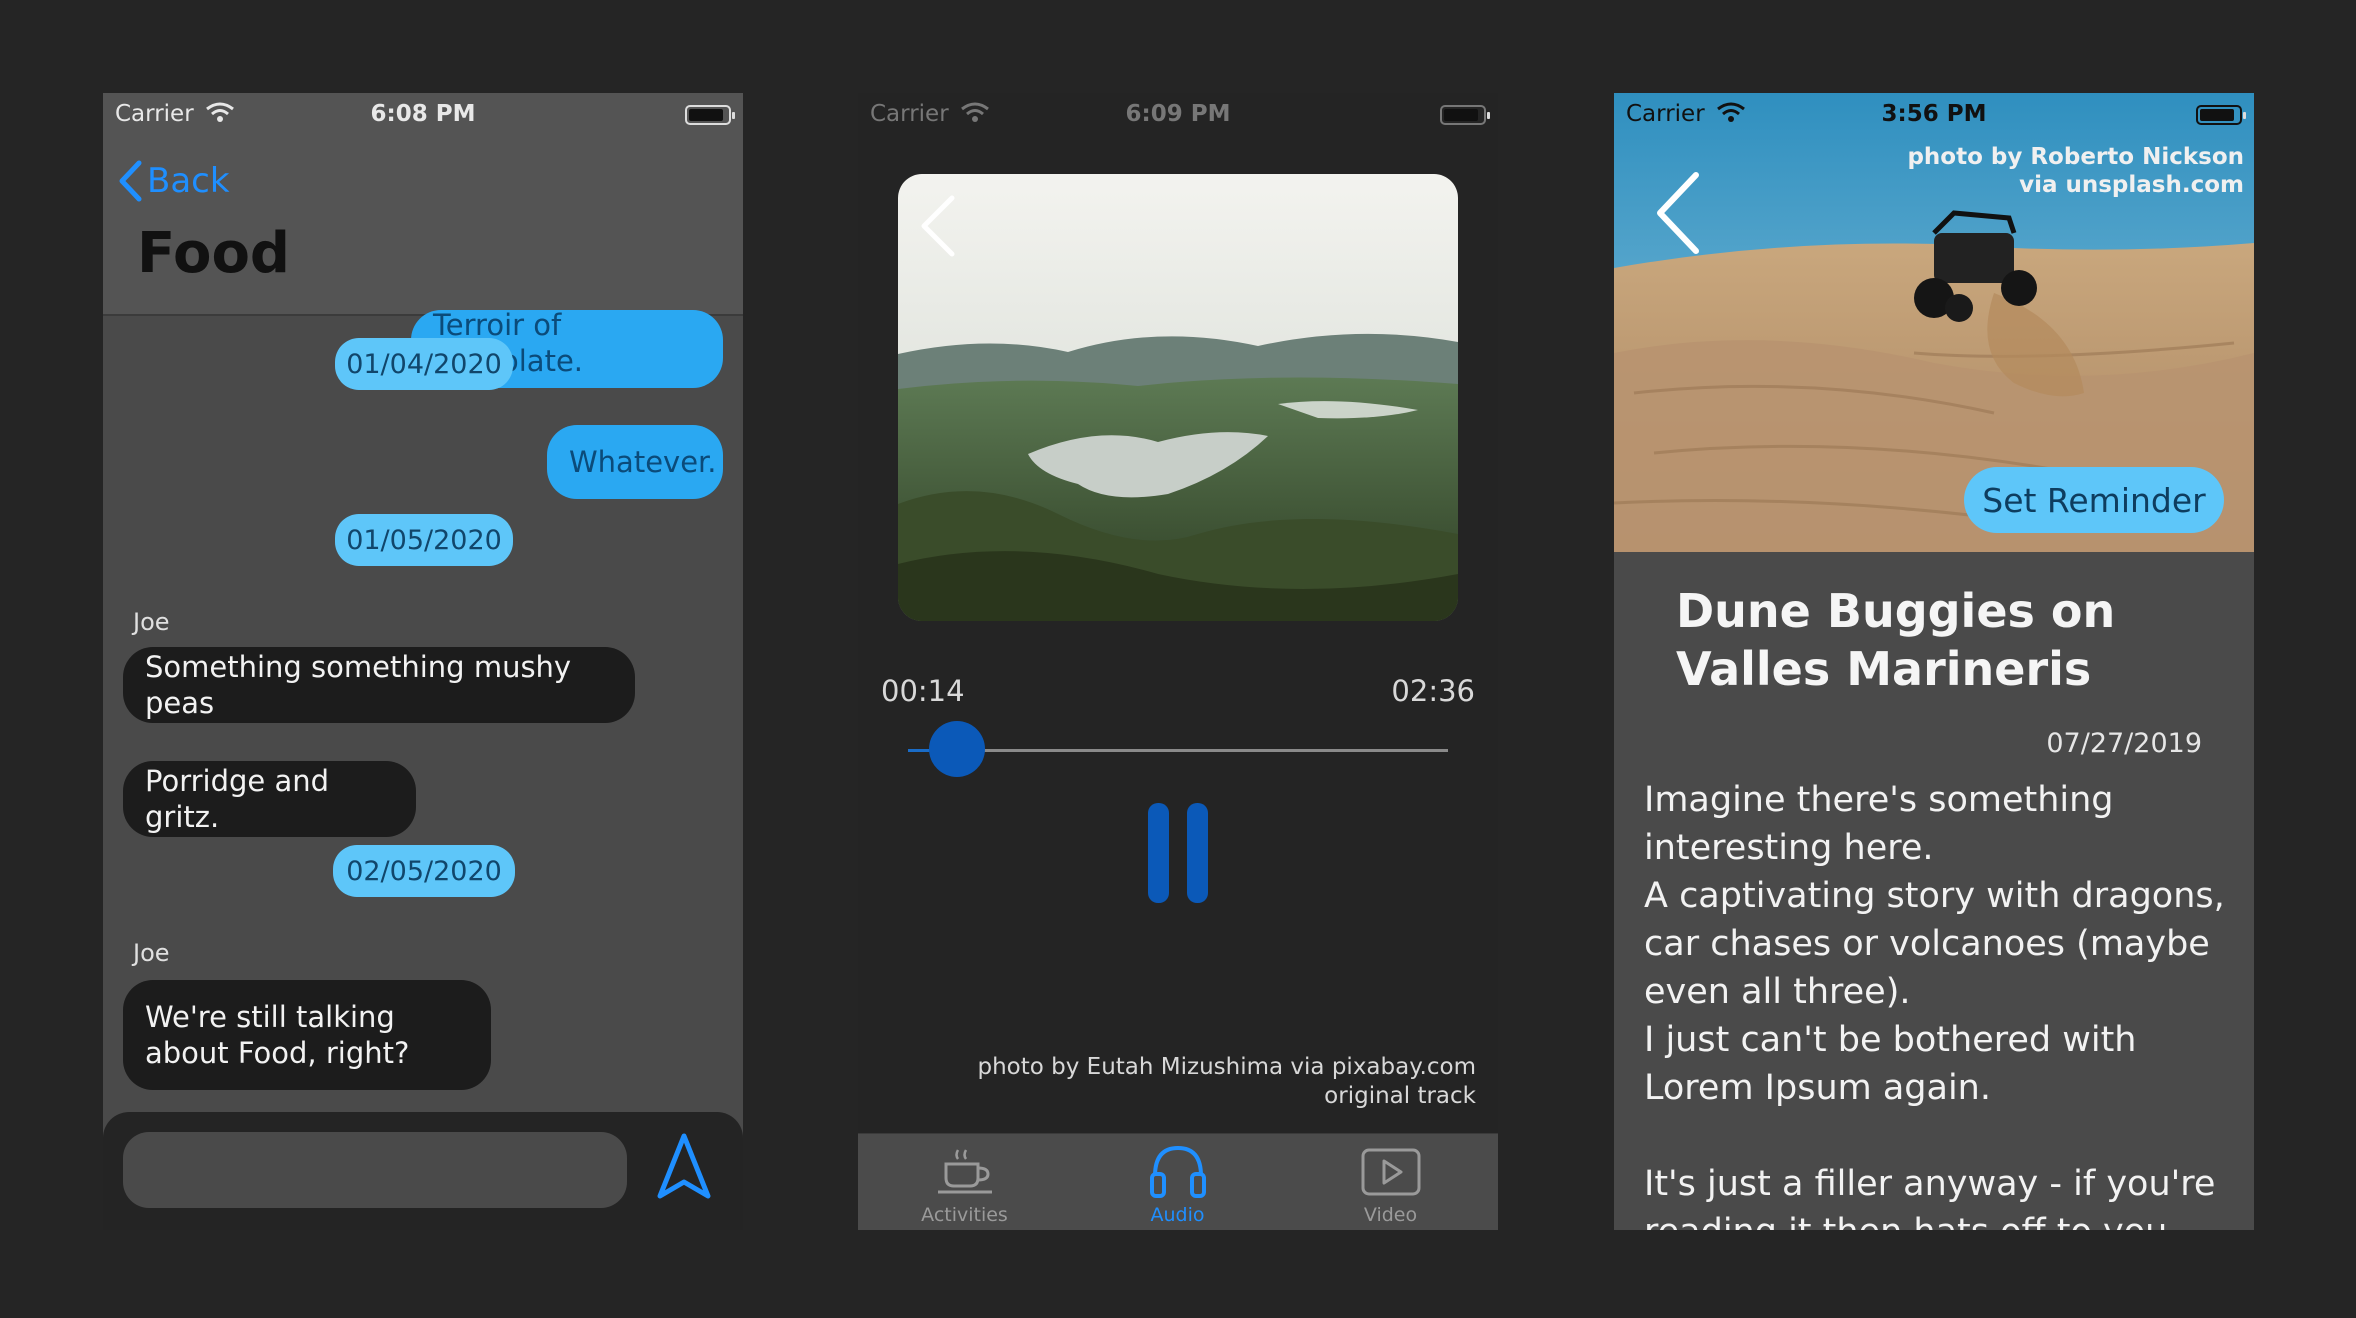  I want to click on chat-header: Carrier 6:08 PM Back Food, so click(423, 204).